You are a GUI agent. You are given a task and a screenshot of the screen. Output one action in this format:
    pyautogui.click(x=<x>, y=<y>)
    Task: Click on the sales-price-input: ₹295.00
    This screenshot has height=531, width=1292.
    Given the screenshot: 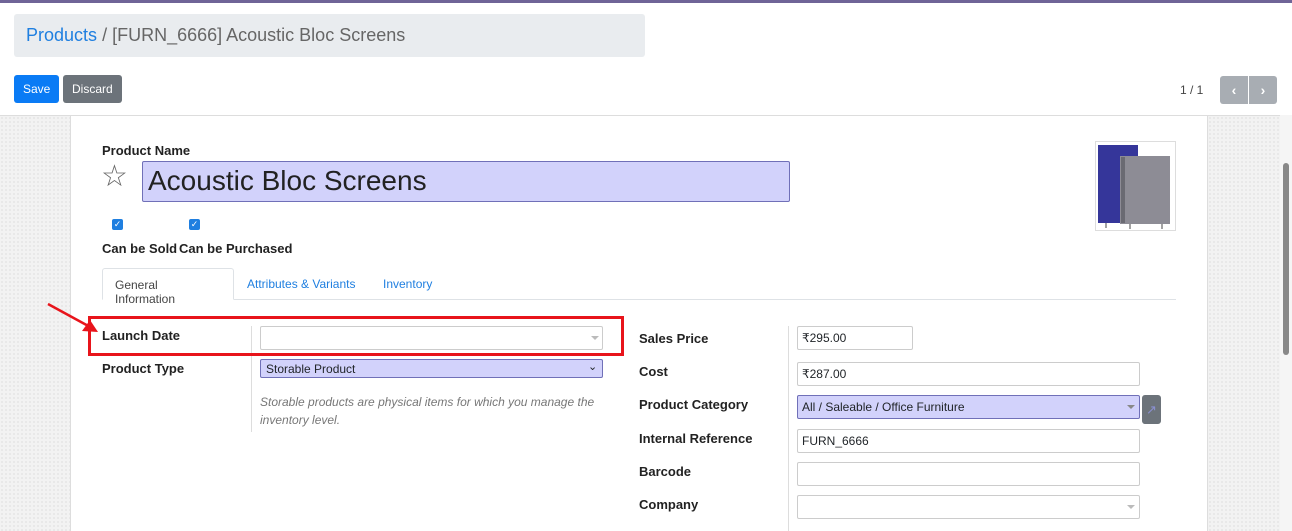 What is the action you would take?
    pyautogui.click(x=855, y=338)
    